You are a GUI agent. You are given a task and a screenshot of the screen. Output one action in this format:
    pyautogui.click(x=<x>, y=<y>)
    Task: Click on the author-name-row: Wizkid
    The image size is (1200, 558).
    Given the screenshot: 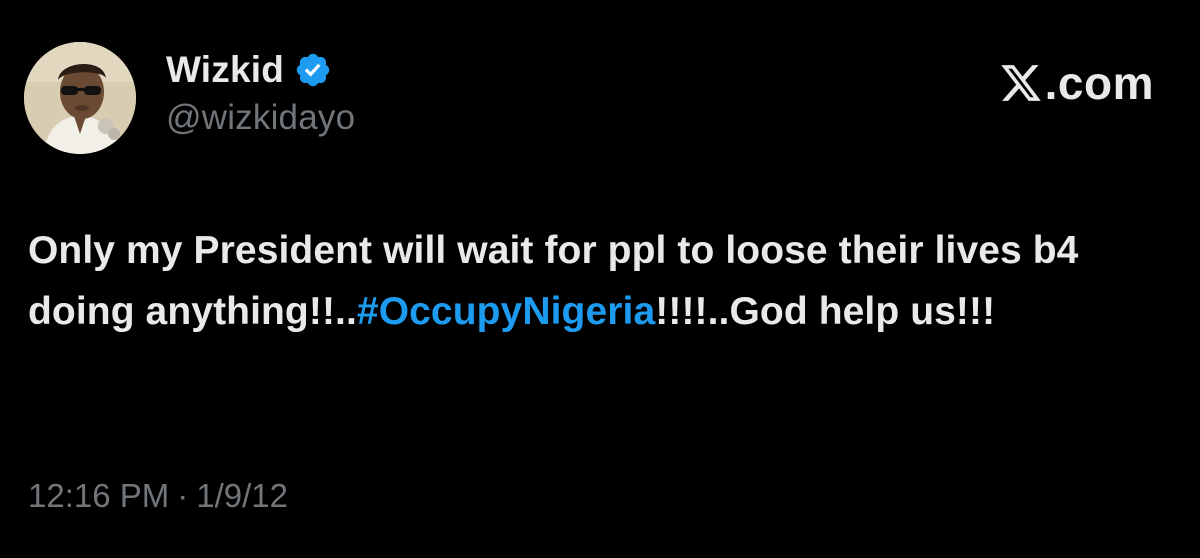 What is the action you would take?
    pyautogui.click(x=249, y=70)
    